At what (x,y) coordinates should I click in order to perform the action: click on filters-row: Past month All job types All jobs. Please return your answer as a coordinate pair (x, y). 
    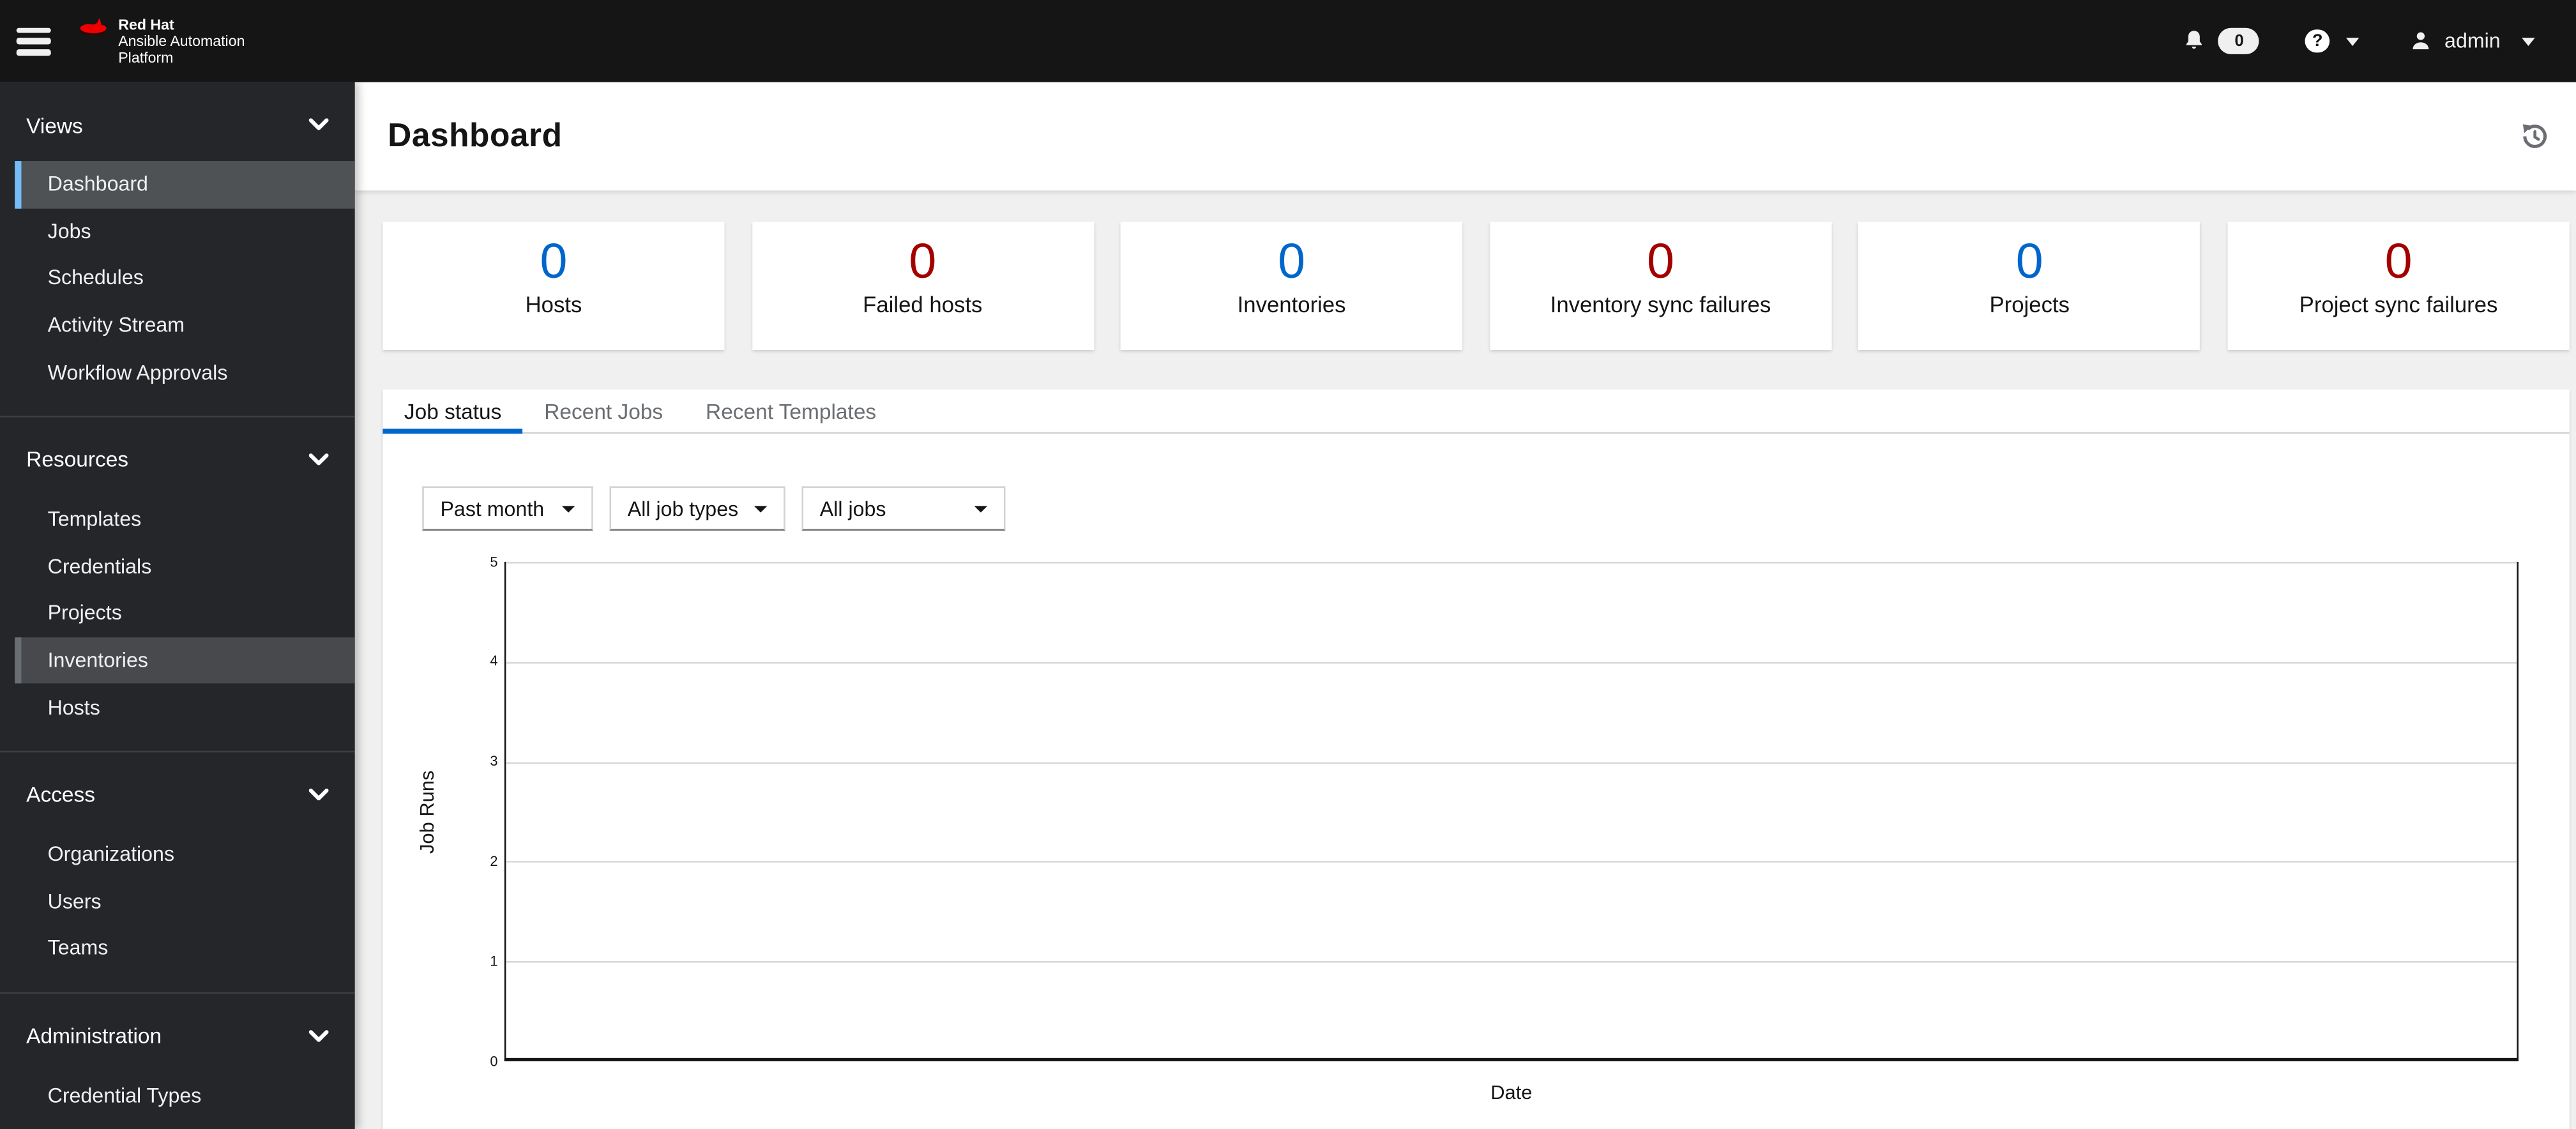
    Looking at the image, I should click on (1496, 508).